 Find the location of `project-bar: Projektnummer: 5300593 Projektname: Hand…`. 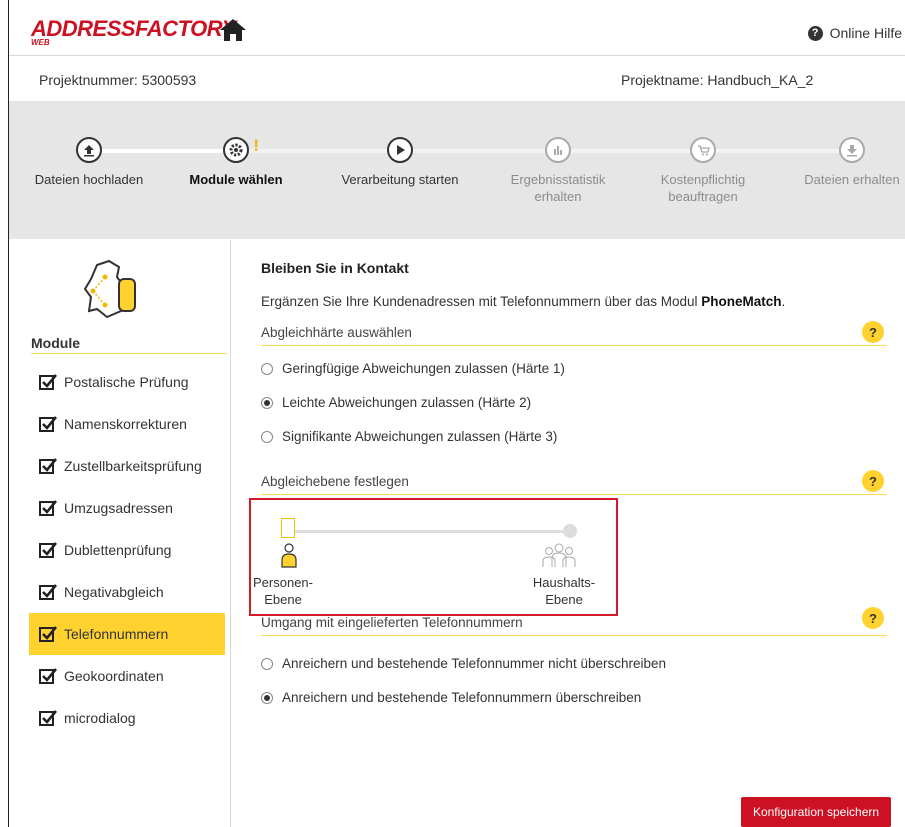

project-bar: Projektnummer: 5300593 Projektname: Hand… is located at coordinates (457, 79).